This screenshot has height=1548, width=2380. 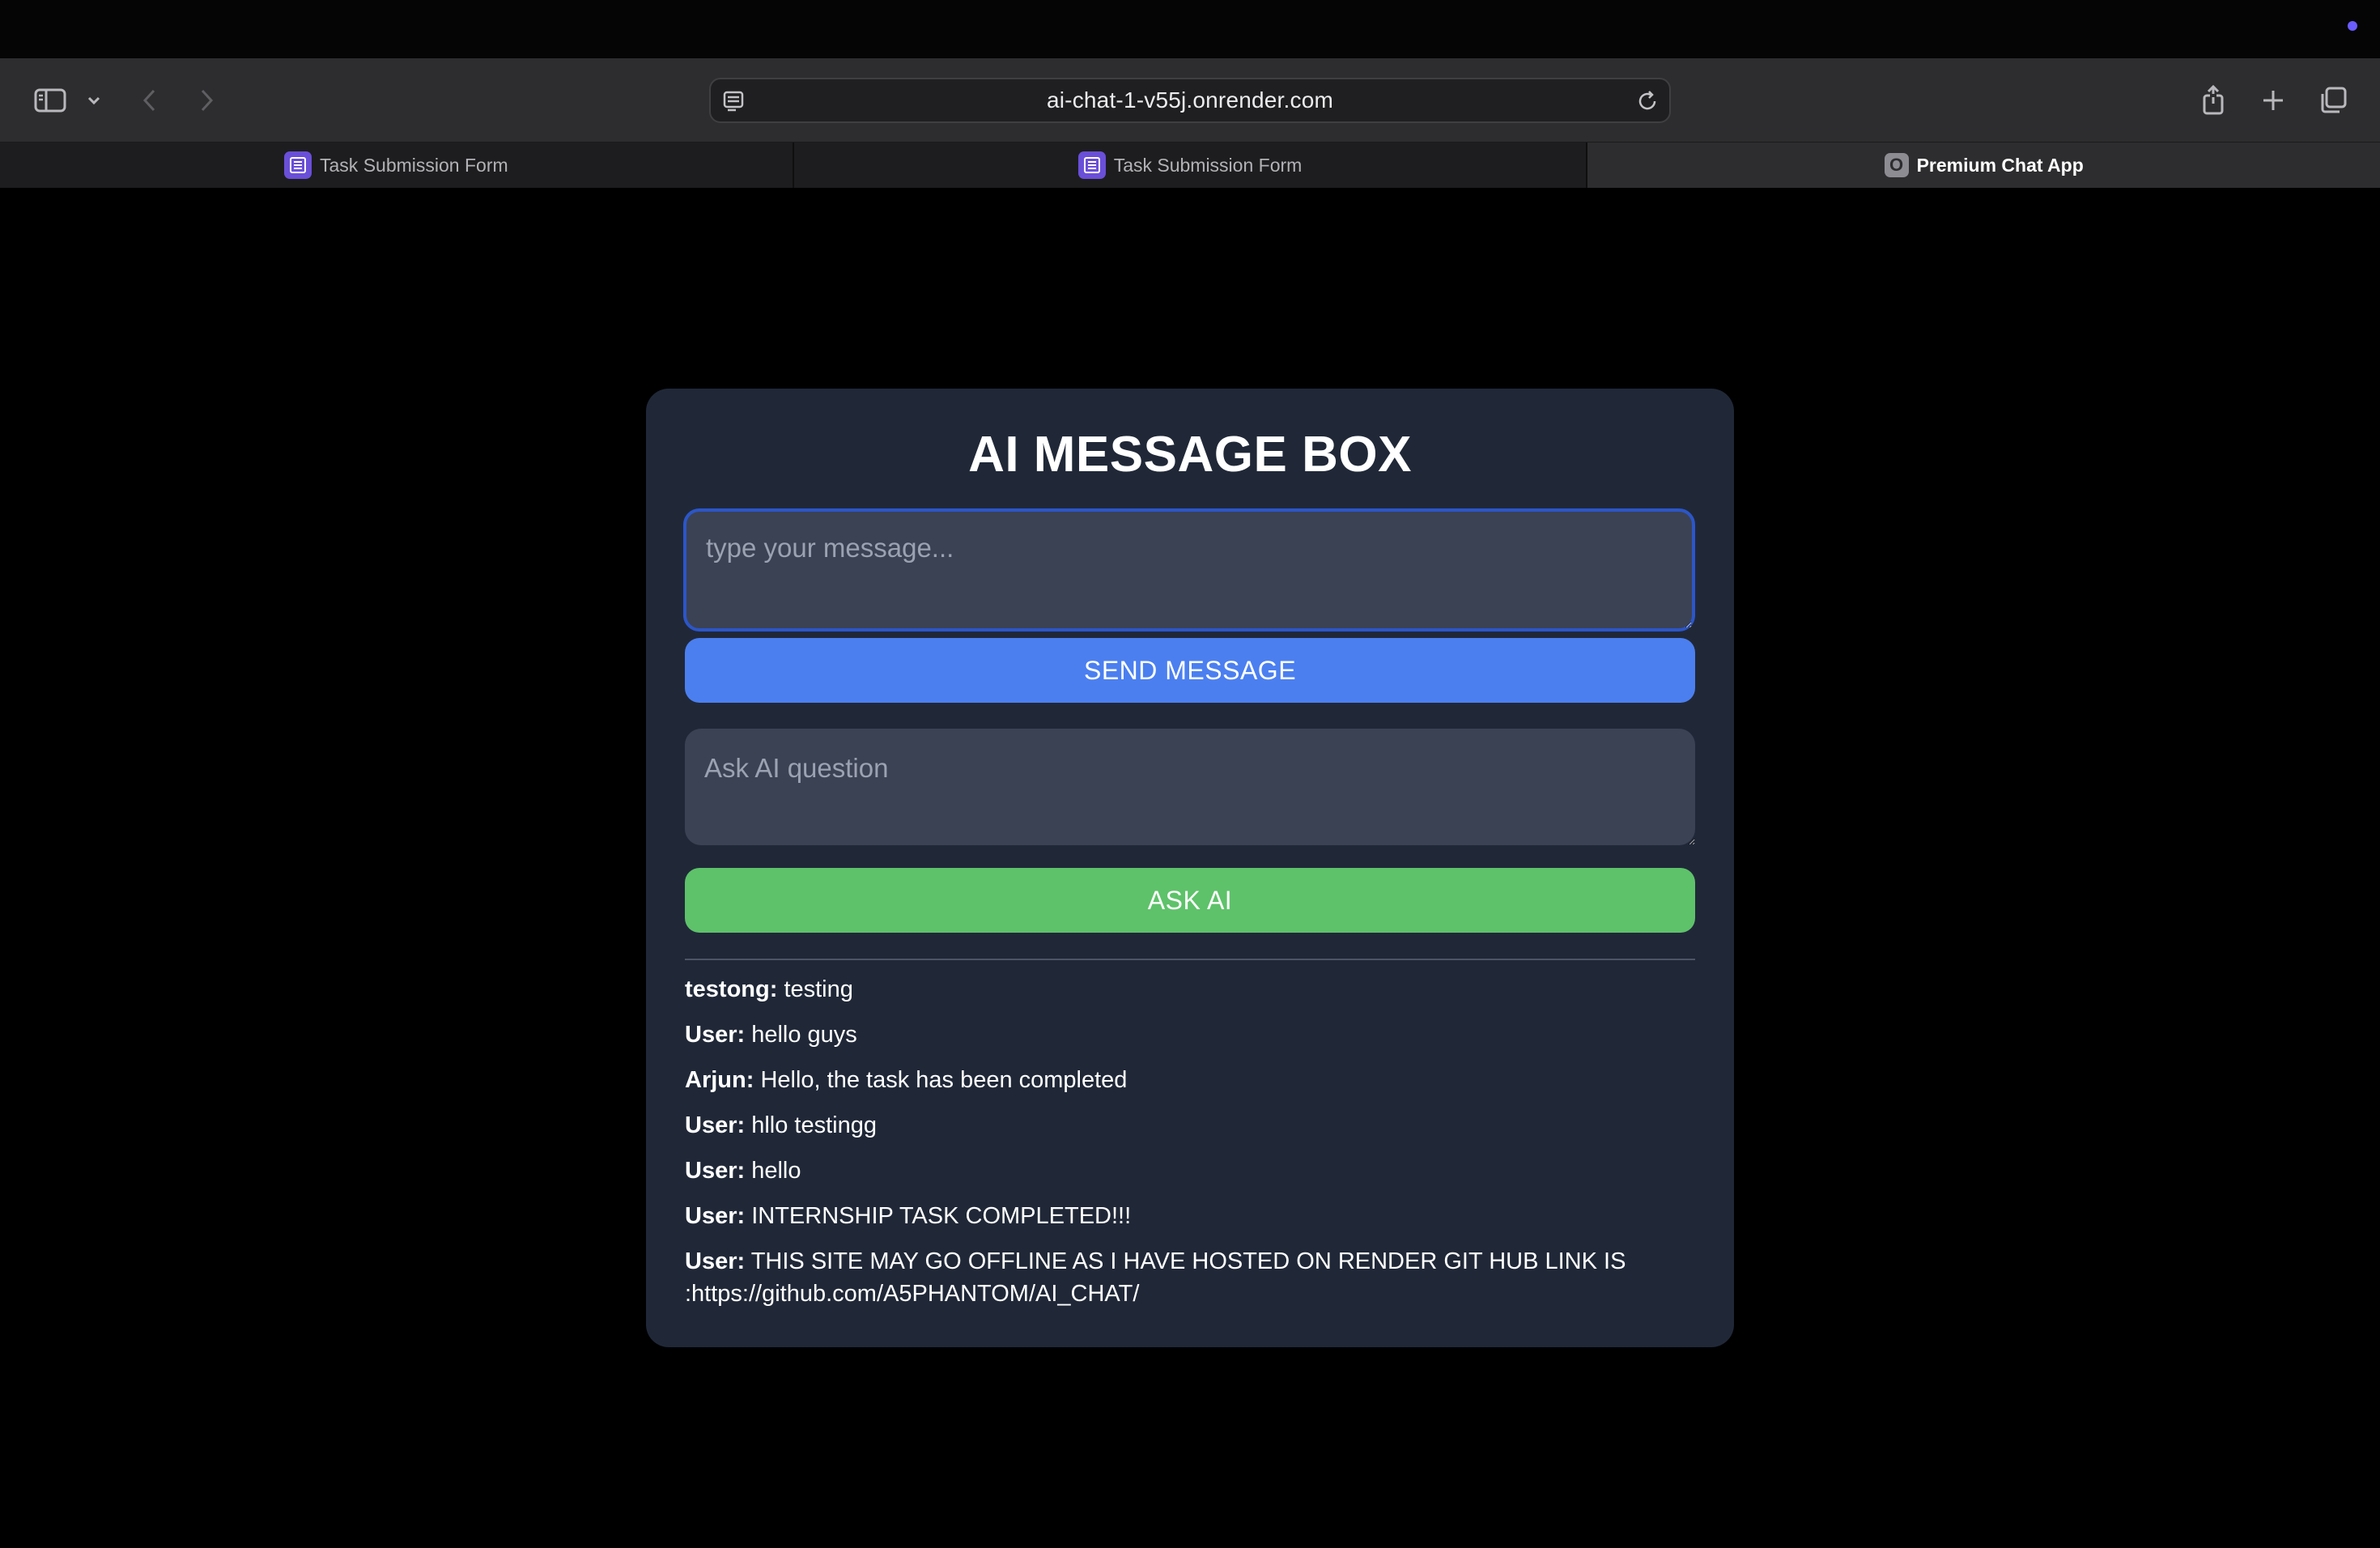 I want to click on message-text: Hello, the task has been completed, so click(x=944, y=1080).